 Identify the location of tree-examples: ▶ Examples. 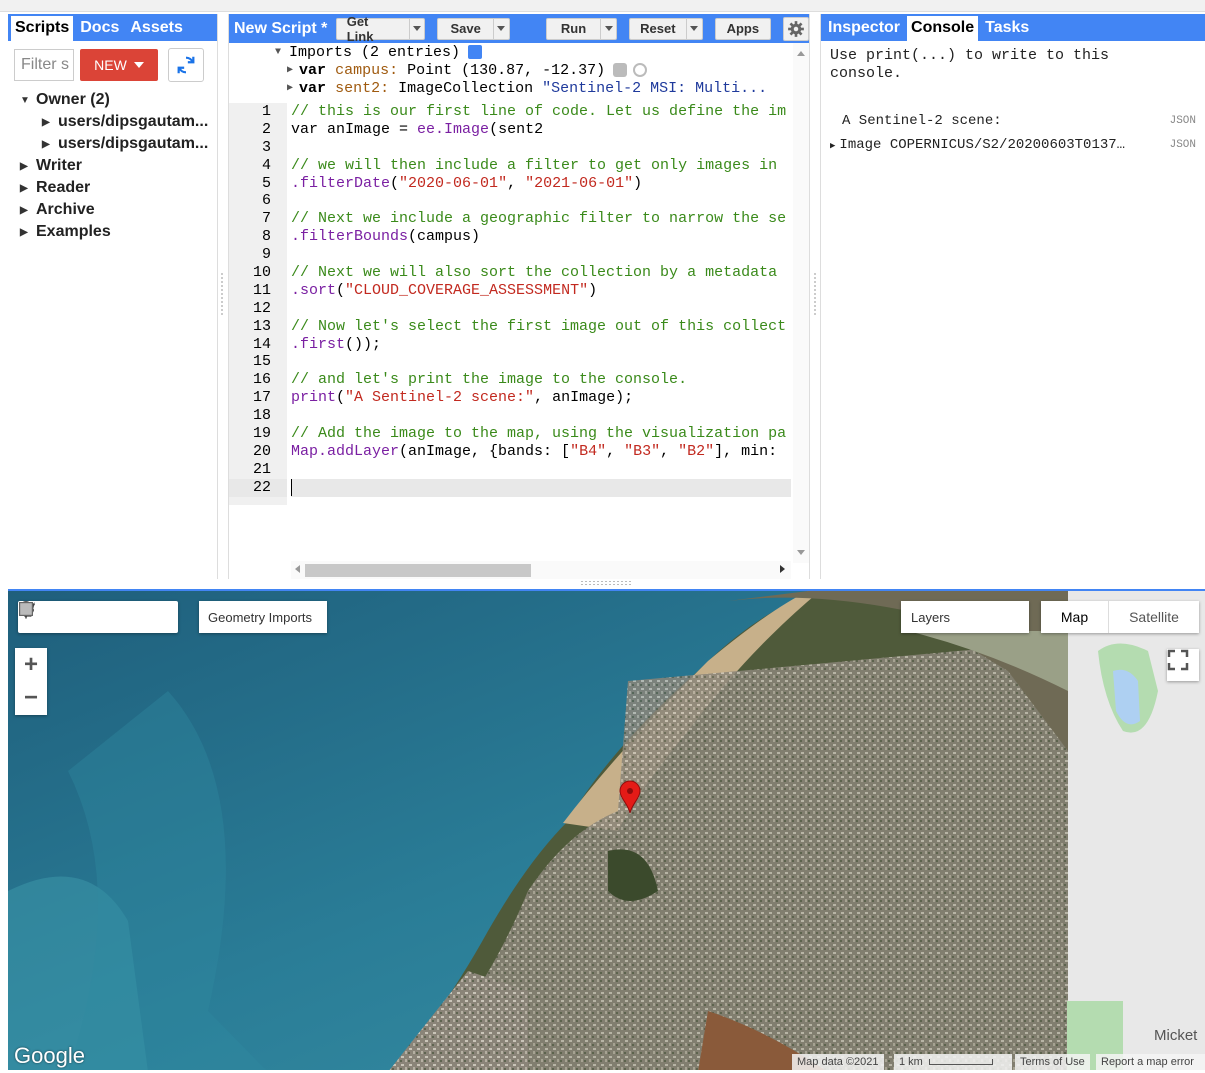
(118, 232).